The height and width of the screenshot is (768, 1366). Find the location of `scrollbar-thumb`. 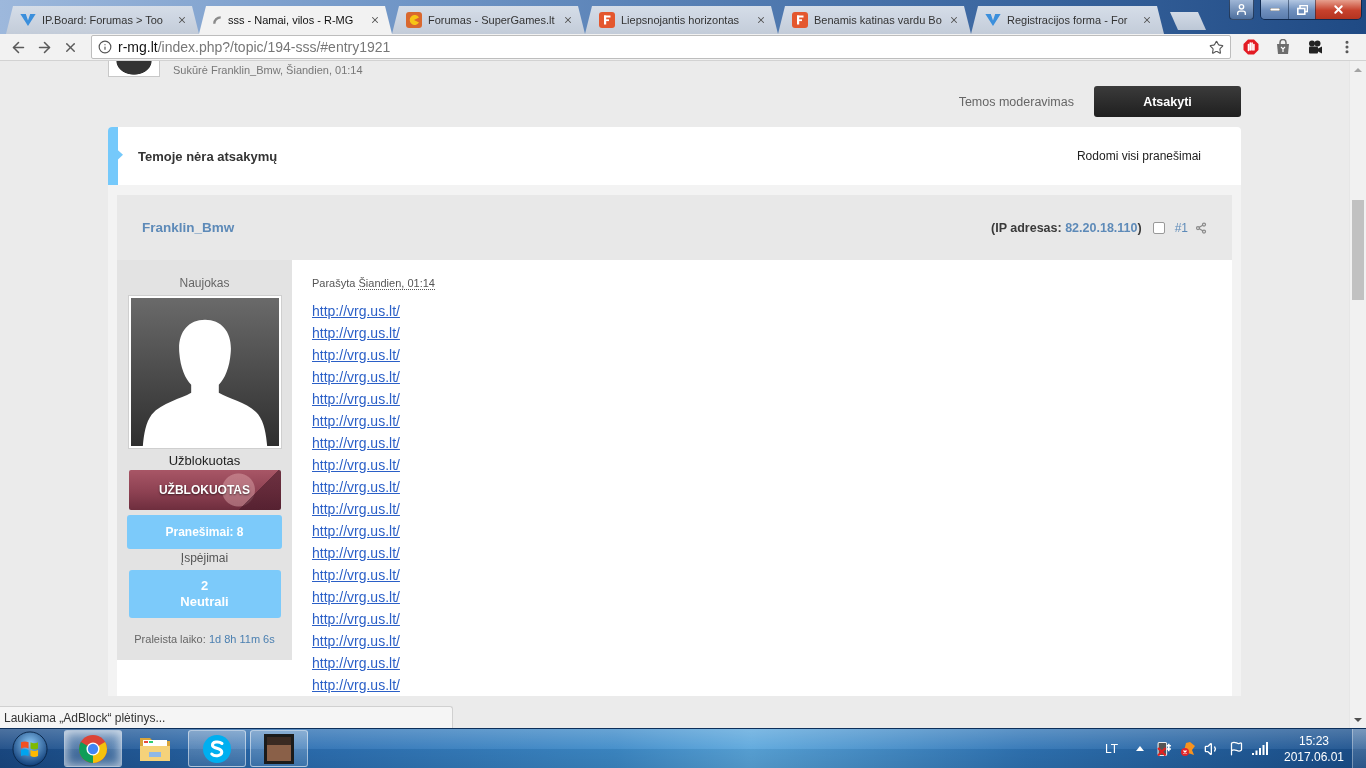

scrollbar-thumb is located at coordinates (1358, 250).